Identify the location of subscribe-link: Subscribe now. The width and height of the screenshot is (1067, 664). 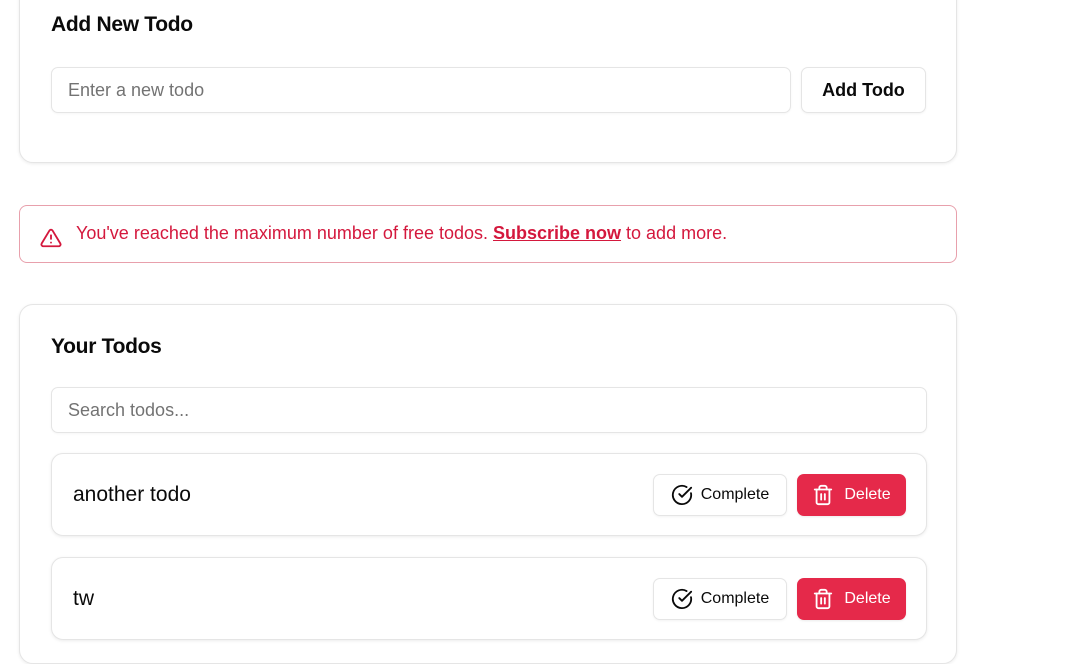
(557, 233).